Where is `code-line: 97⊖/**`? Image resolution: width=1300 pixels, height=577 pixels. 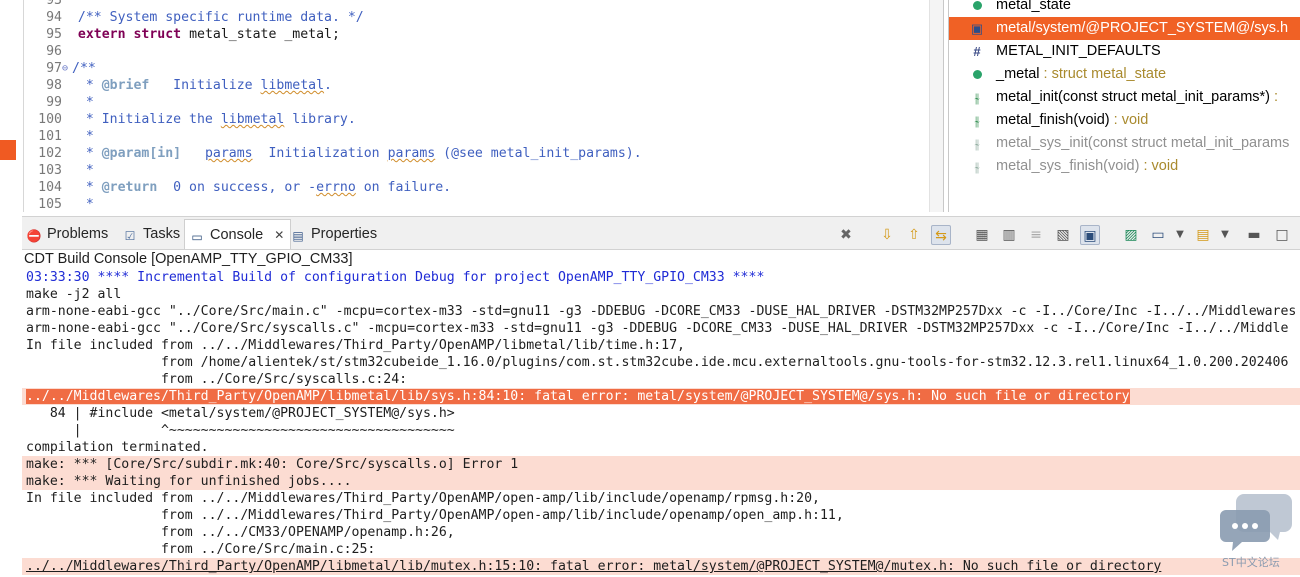 code-line: 97⊖/** is located at coordinates (71, 68).